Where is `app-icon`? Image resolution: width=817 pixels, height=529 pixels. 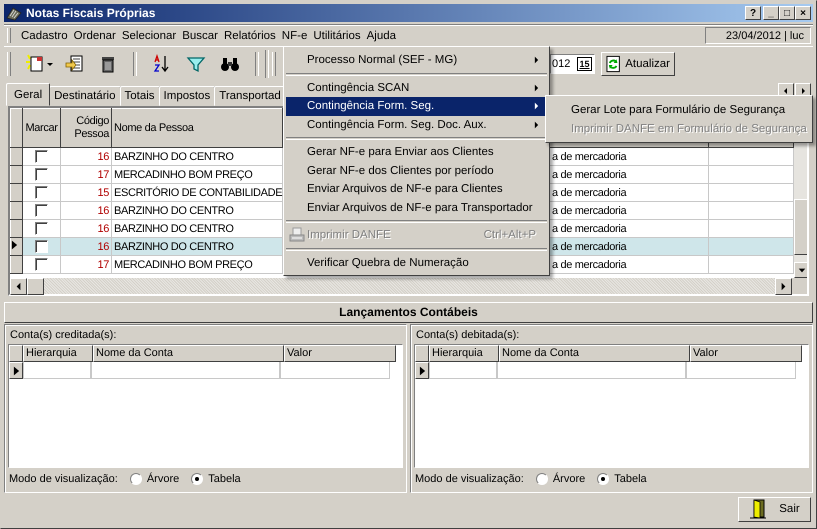
app-icon is located at coordinates (14, 13).